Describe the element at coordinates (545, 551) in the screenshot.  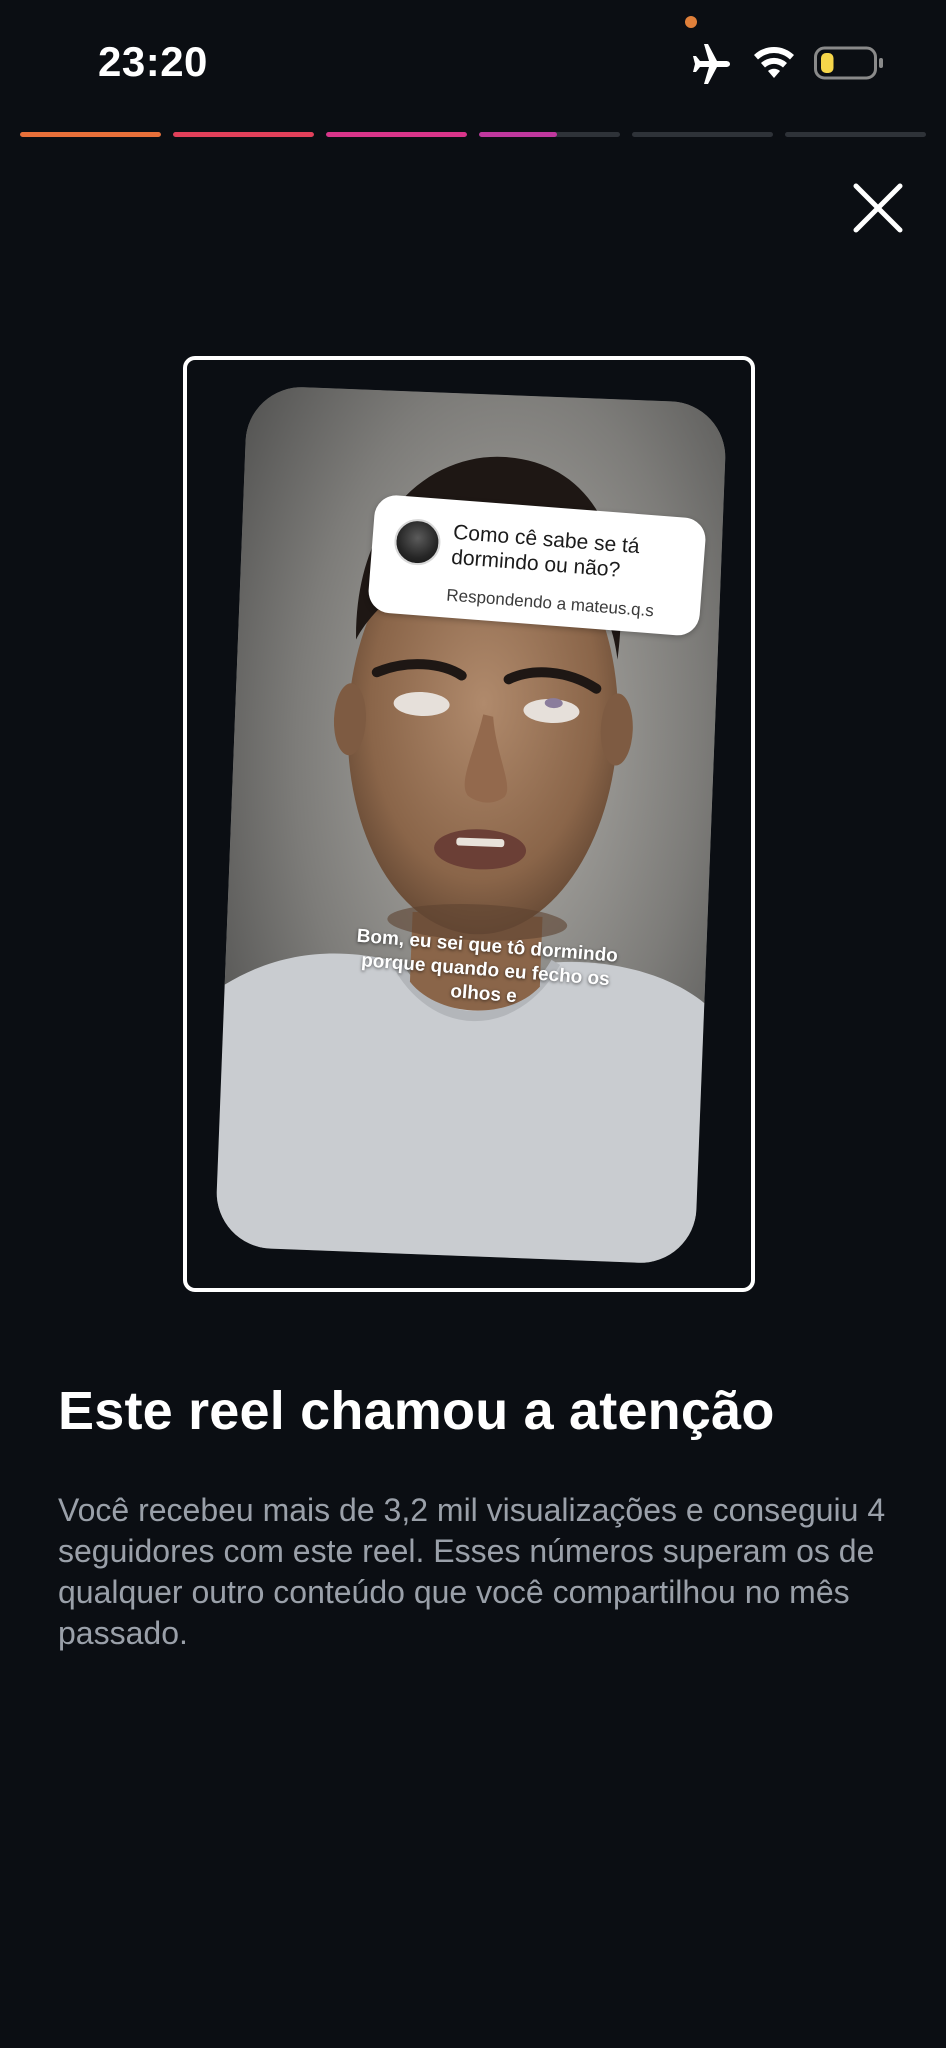
I see `sticker-question-text: Como cê sabe se tá dormindo ou não?` at that location.